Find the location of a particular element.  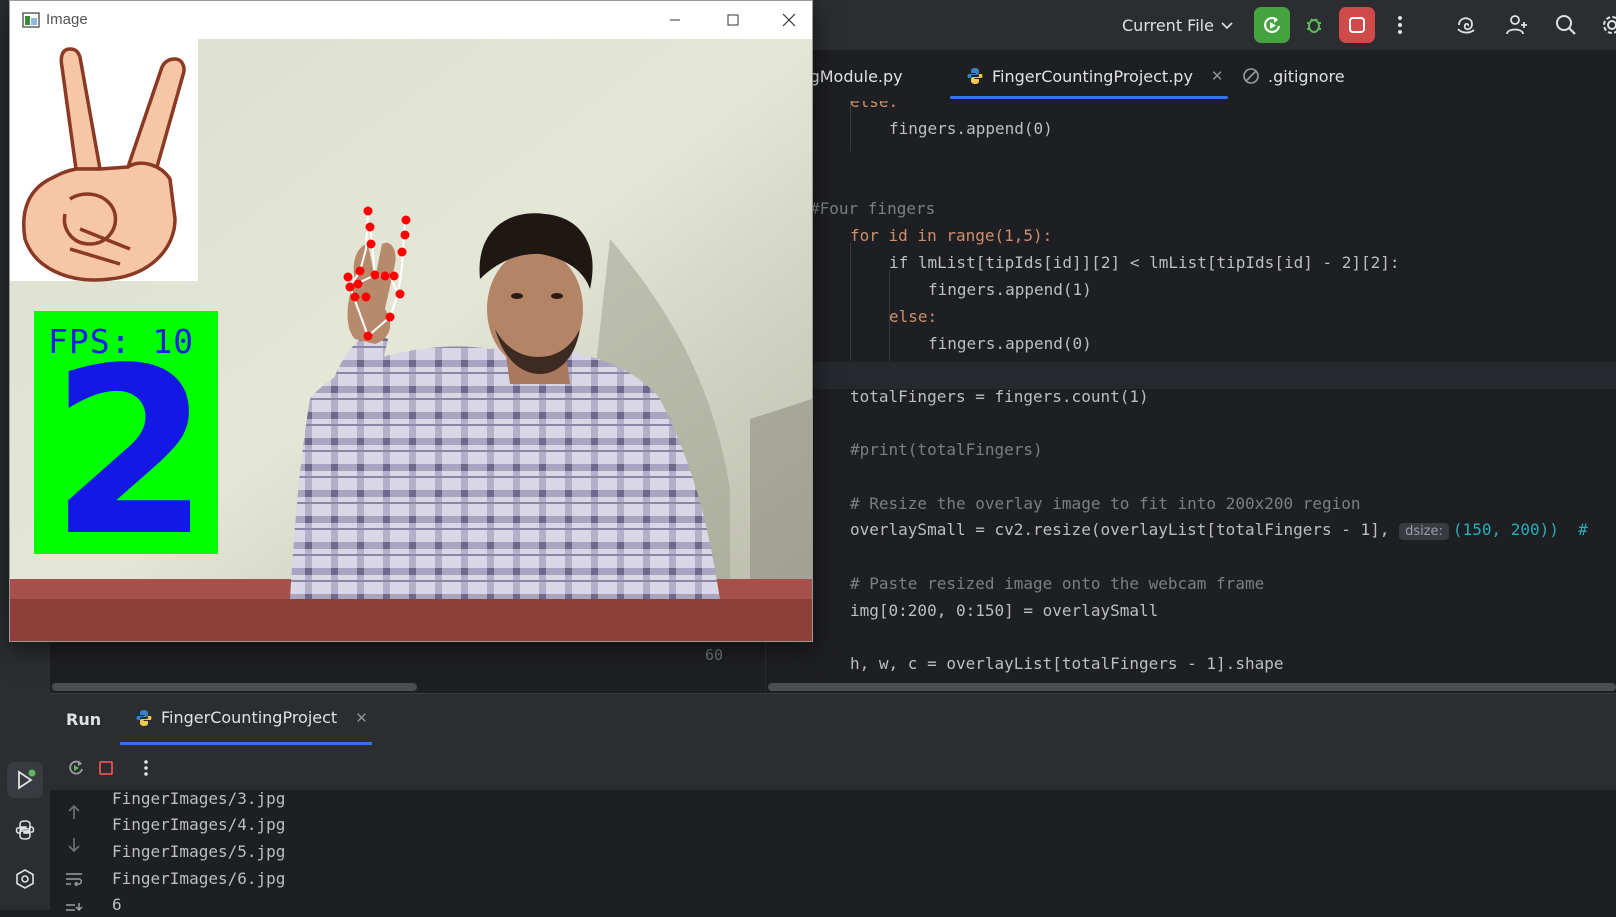

packages-icon is located at coordinates (25, 879).